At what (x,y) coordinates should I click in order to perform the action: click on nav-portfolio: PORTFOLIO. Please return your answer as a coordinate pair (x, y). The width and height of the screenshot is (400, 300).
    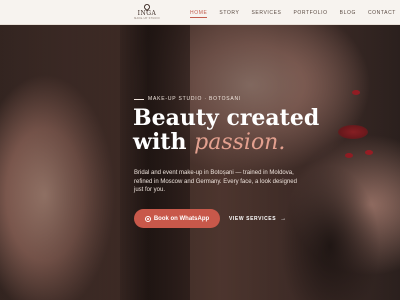
    Looking at the image, I should click on (310, 13).